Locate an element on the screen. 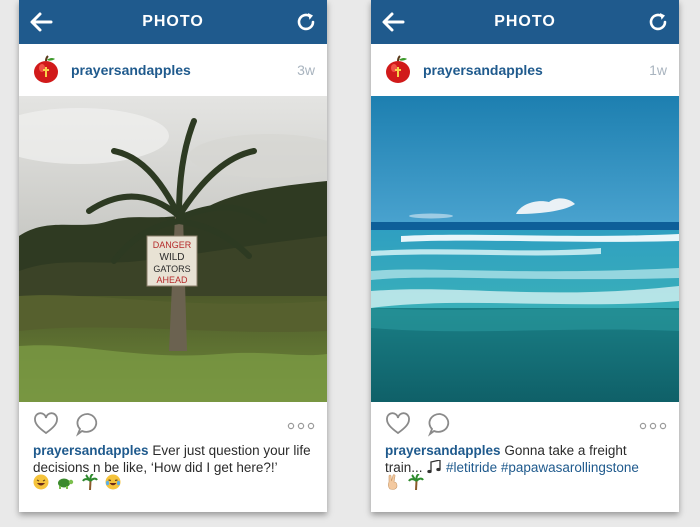 The height and width of the screenshot is (527, 700). post-header: prayersandapples 1w is located at coordinates (525, 70).